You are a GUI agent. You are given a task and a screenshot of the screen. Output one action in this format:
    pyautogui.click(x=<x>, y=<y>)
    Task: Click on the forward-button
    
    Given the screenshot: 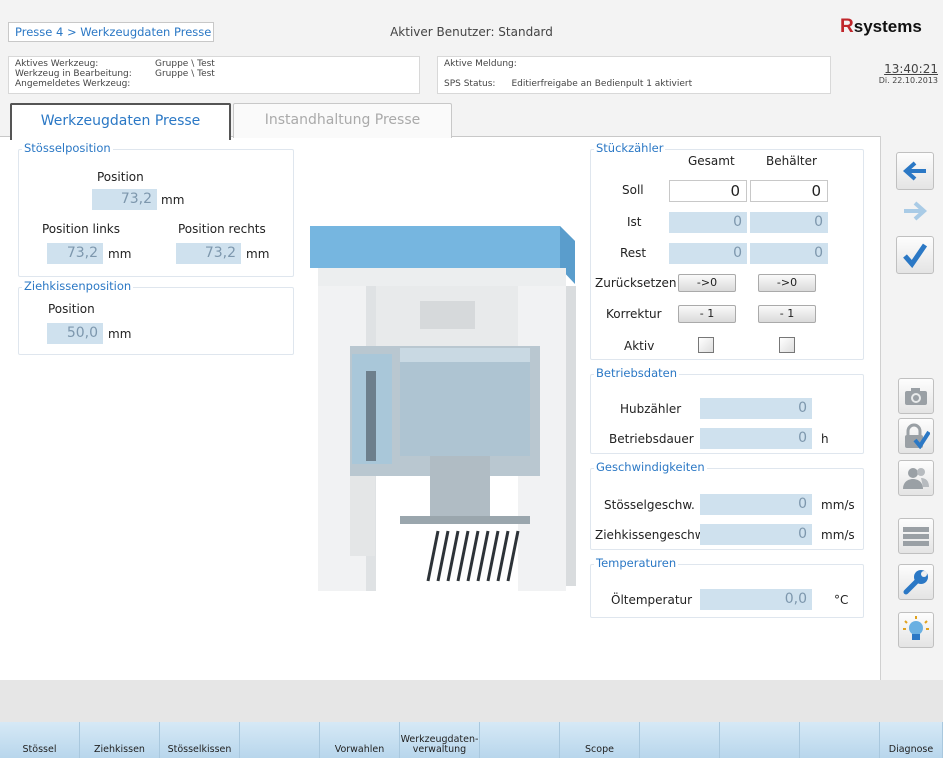 What is the action you would take?
    pyautogui.click(x=915, y=211)
    